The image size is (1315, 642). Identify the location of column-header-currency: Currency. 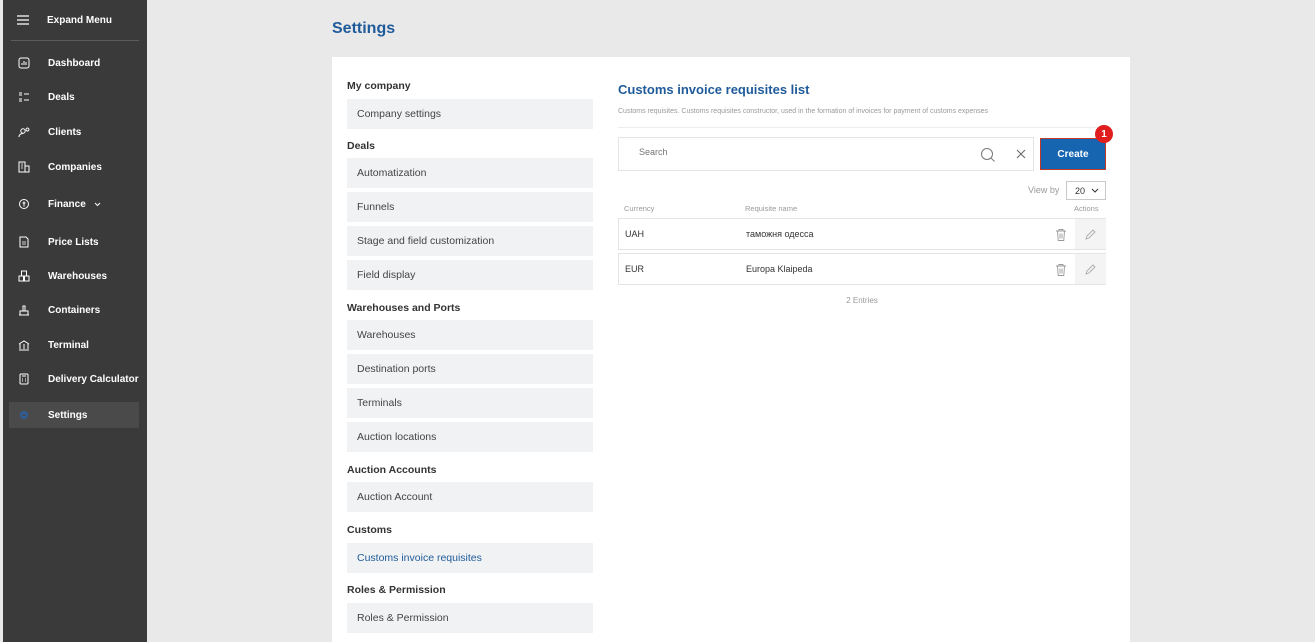
(639, 208).